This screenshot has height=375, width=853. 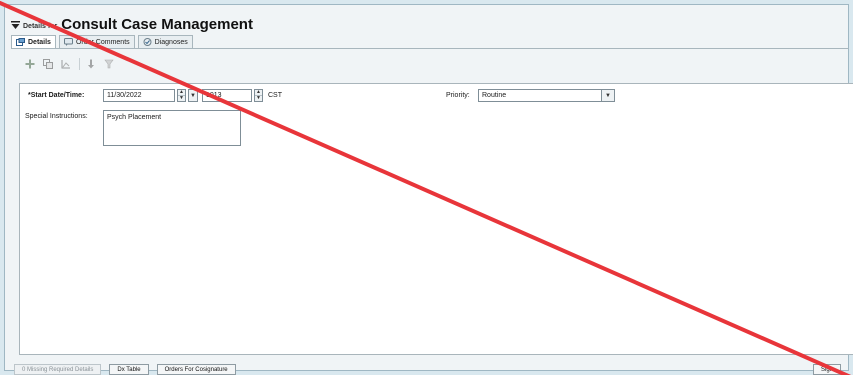 I want to click on start-date-spinner: ▲ ▼, so click(x=181, y=95).